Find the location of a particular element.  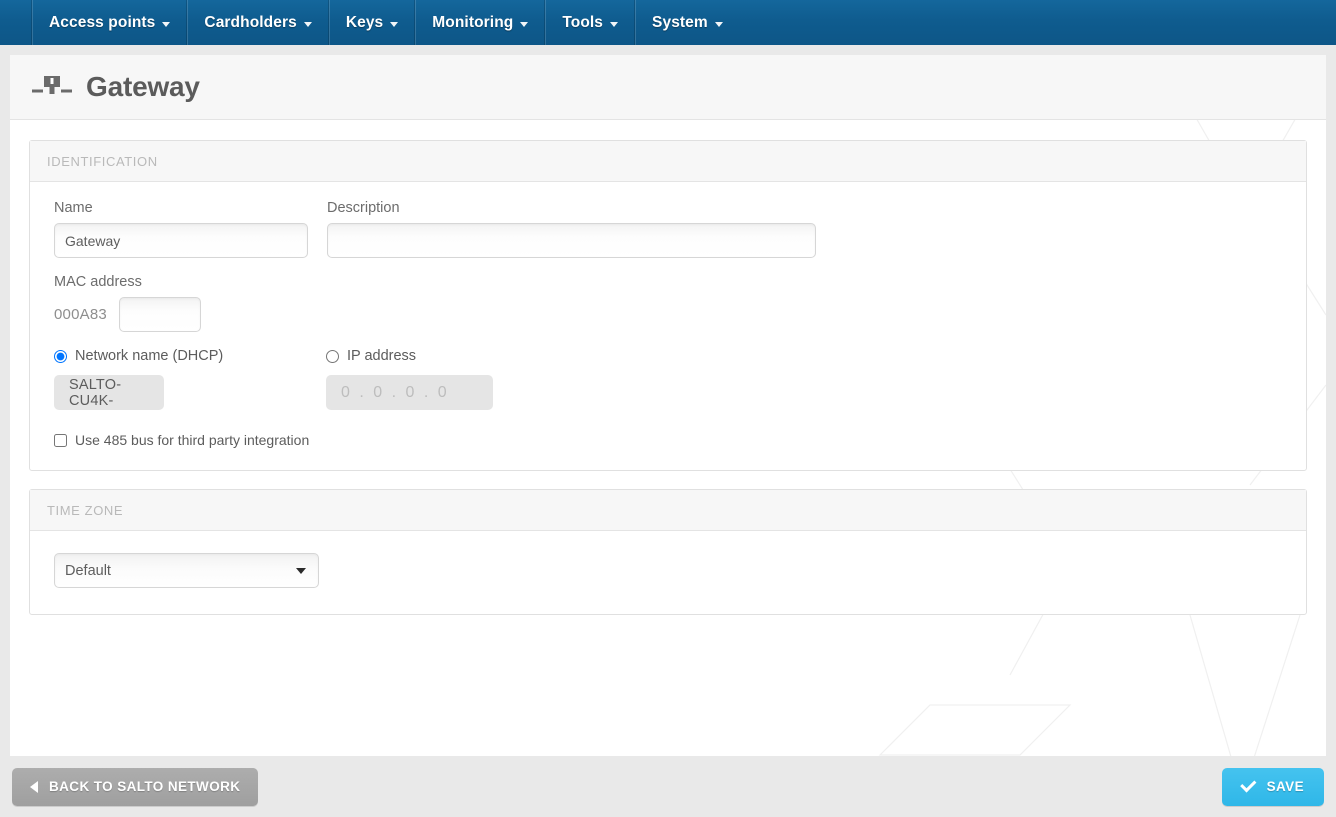

bus485-row: Use 485 bus for third party integration is located at coordinates (668, 440).